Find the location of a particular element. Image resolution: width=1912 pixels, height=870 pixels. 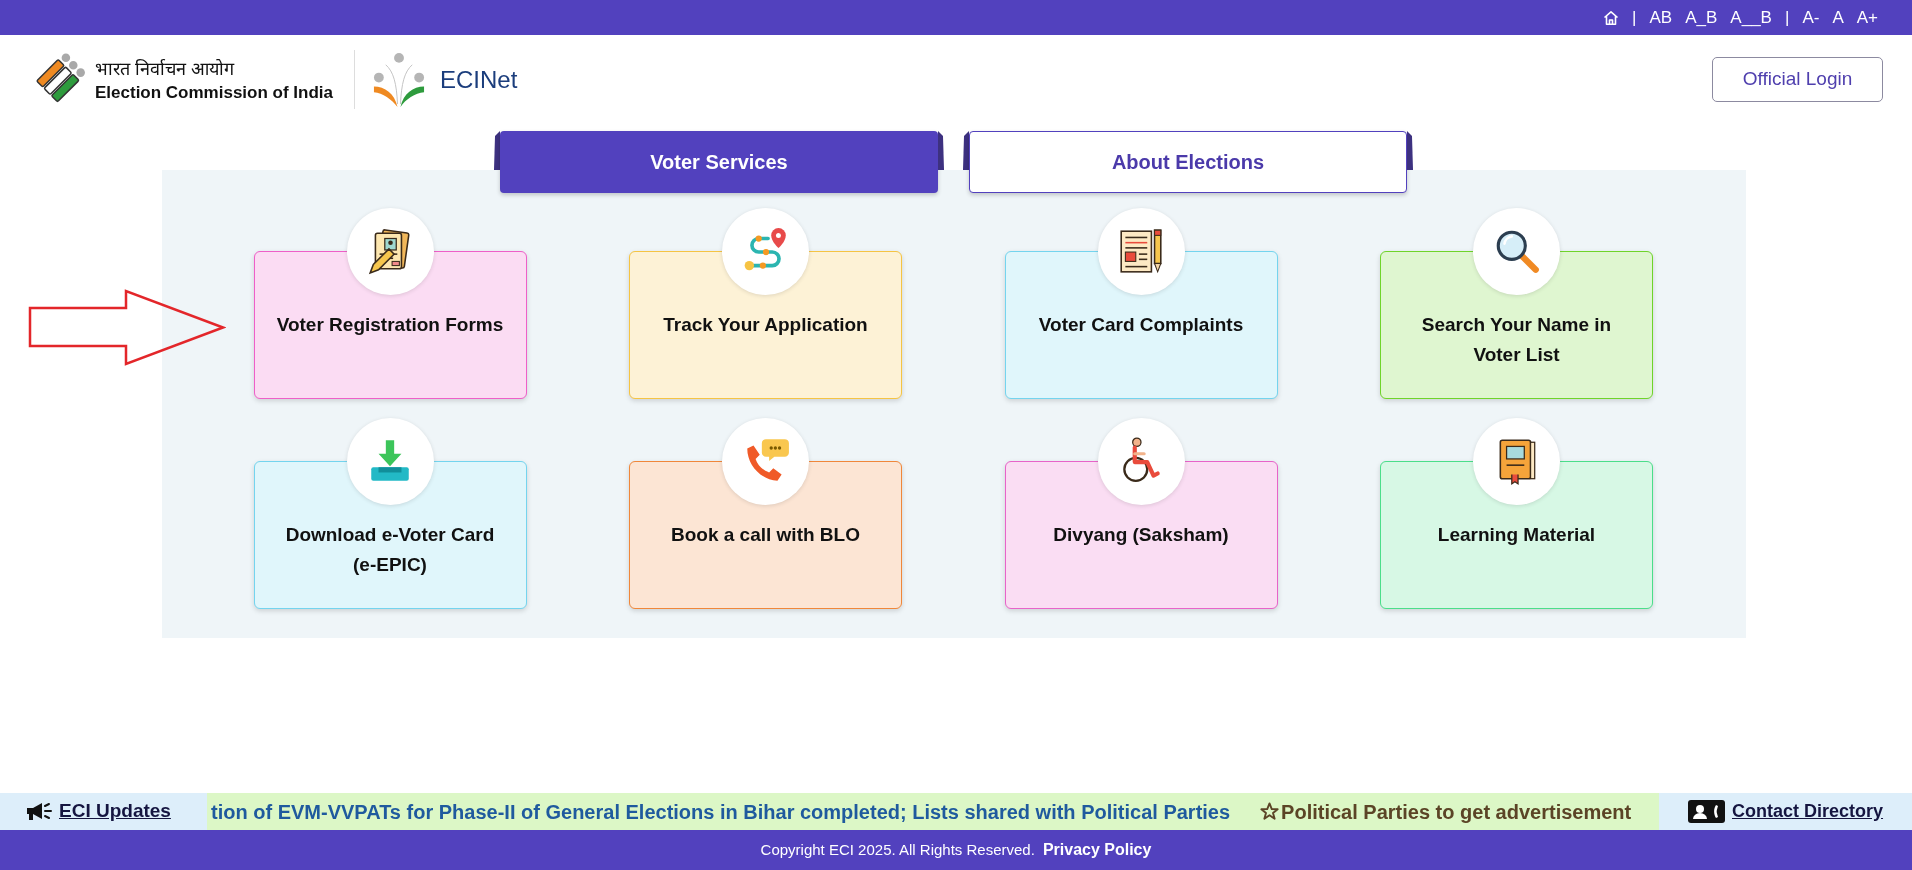

phone-chat-icon is located at coordinates (765, 461).